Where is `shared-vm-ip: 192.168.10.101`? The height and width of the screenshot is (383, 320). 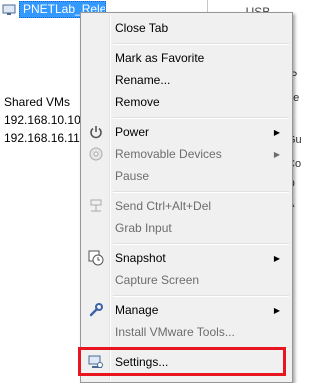 shared-vm-ip: 192.168.10.101 is located at coordinates (45, 120).